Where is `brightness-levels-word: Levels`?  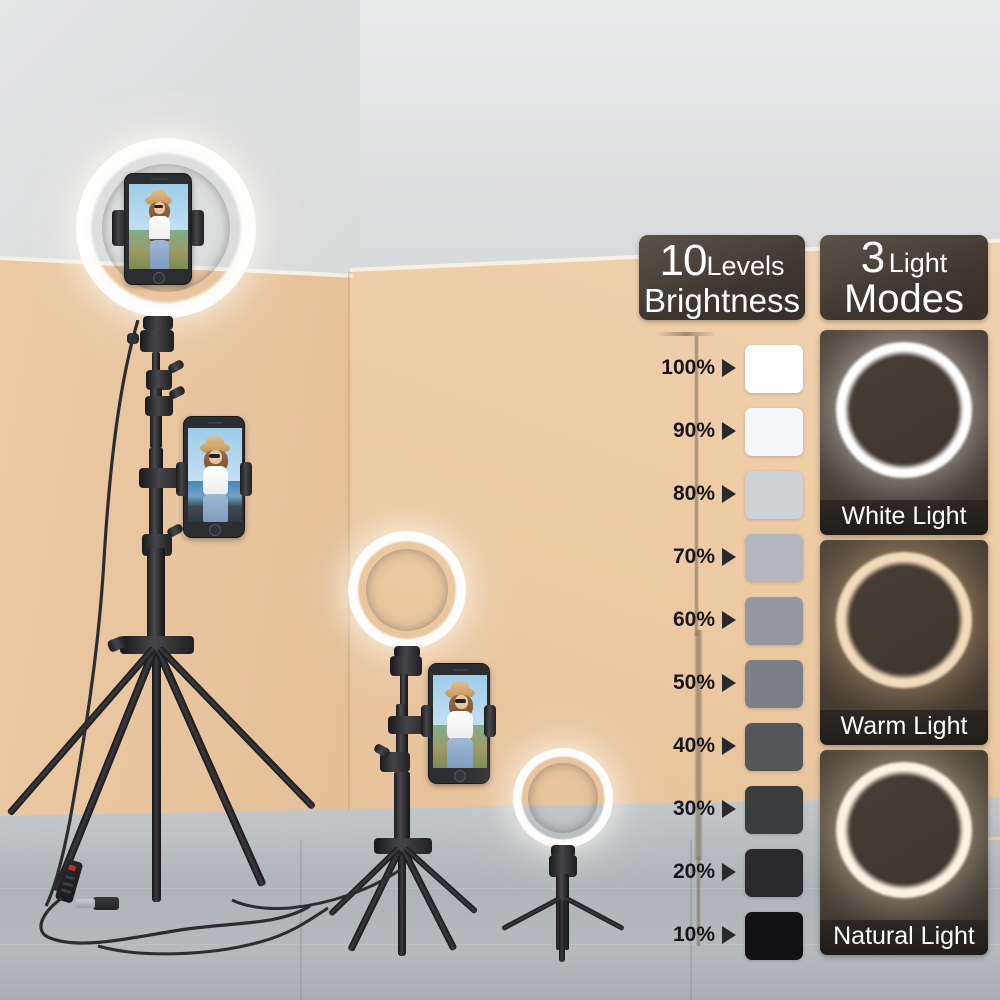
brightness-levels-word: Levels is located at coordinates (745, 265).